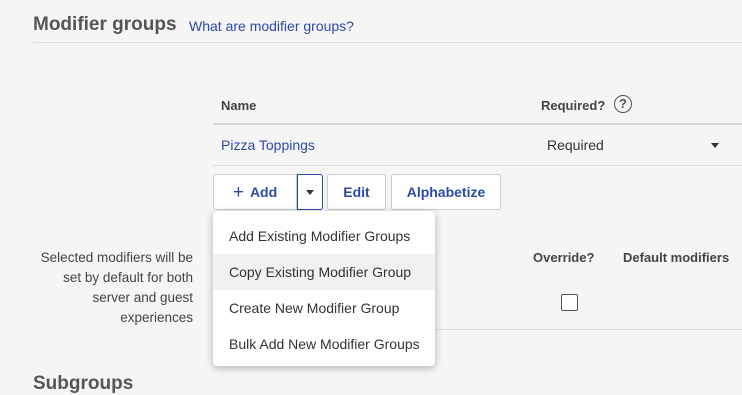  Describe the element at coordinates (271, 26) in the screenshot. I see `what-are-modifier-groups-link: What are modifier groups?` at that location.